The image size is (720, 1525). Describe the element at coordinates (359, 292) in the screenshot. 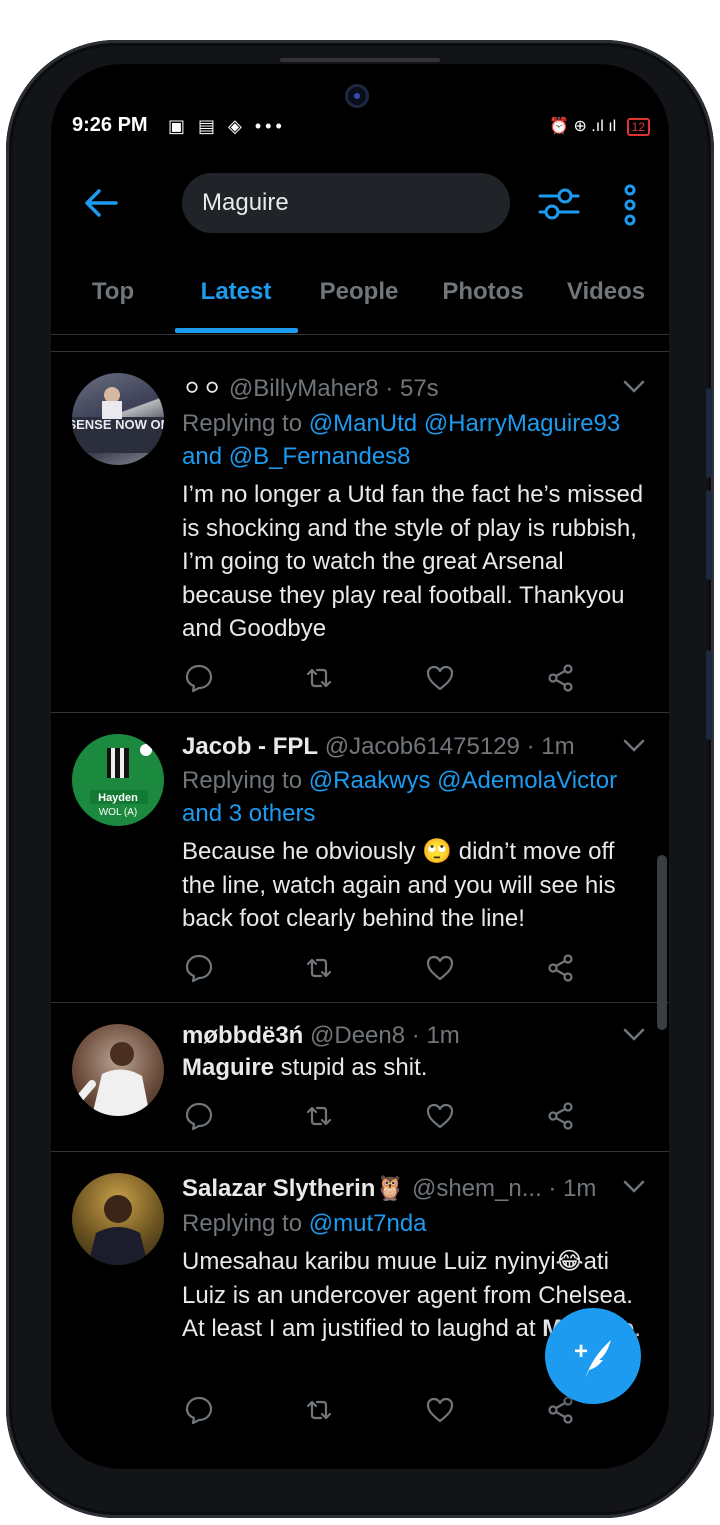

I see `tab-people: People` at that location.